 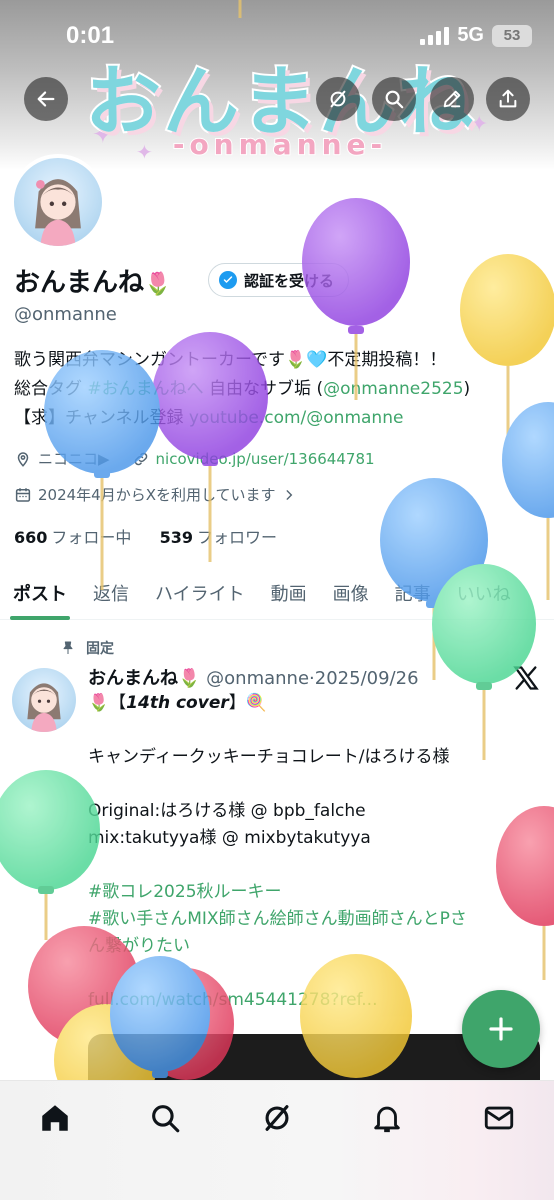 What do you see at coordinates (145, 536) in the screenshot?
I see `follow-stats: 660 フォロー中 539 フォロワー` at bounding box center [145, 536].